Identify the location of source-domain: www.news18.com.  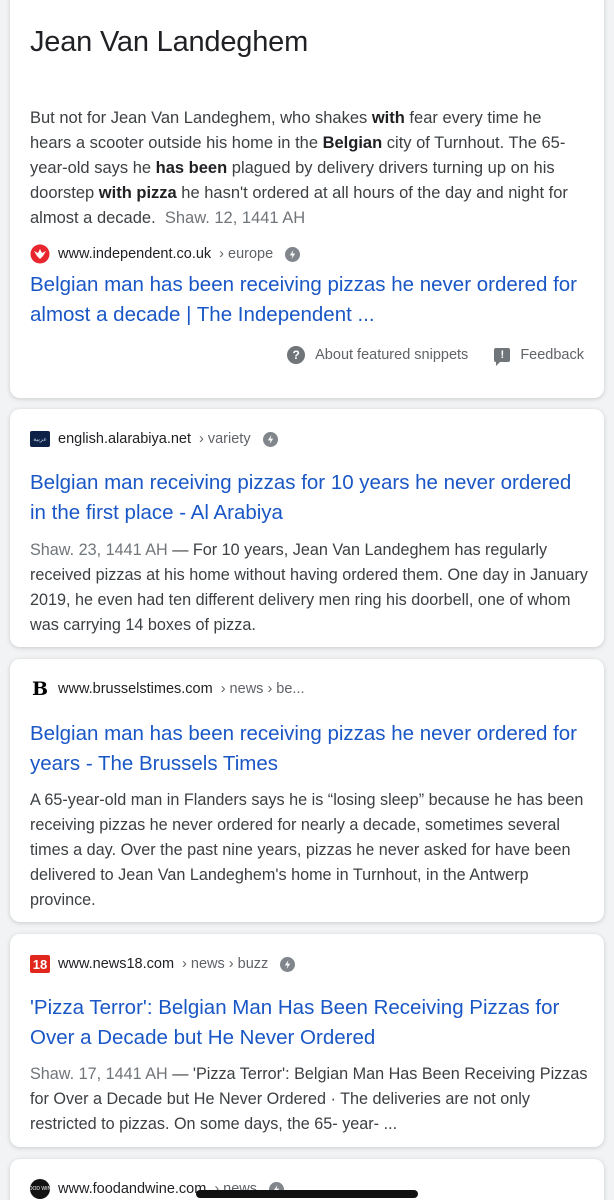
(116, 964).